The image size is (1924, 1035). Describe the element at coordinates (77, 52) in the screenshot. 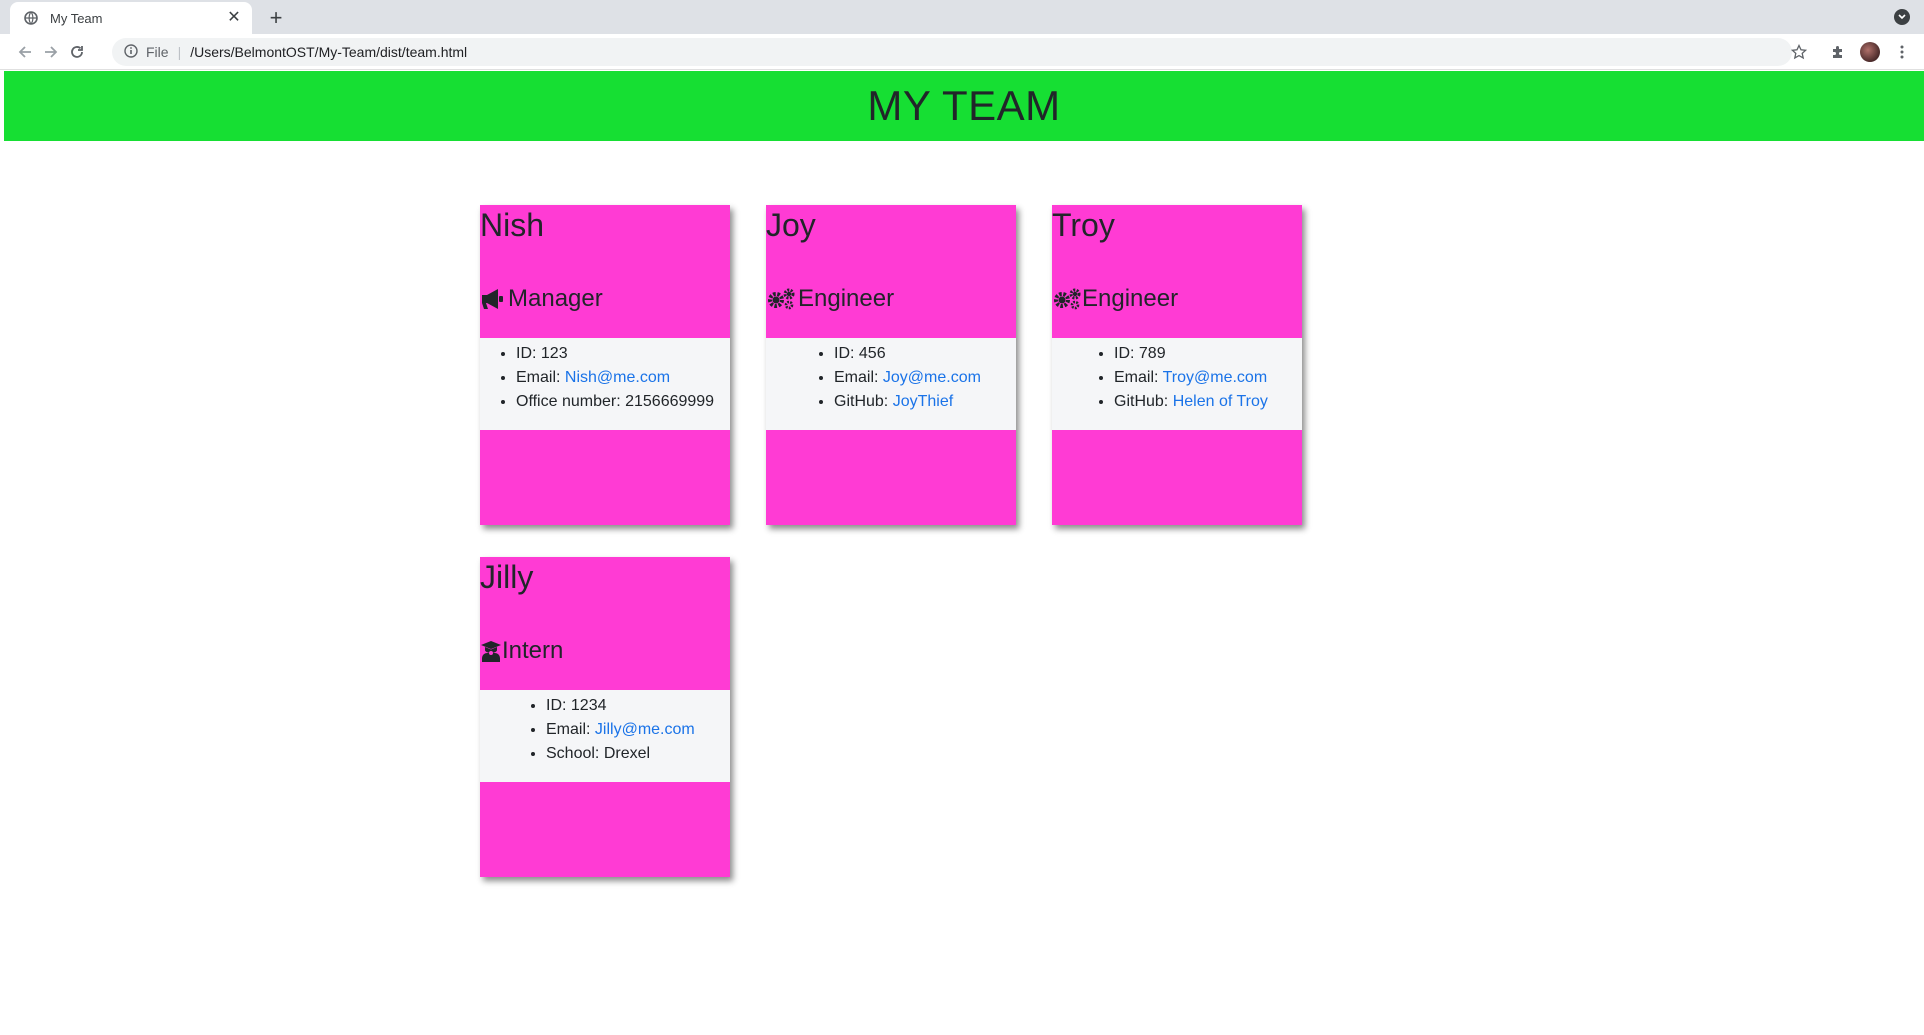

I see `reload-icon` at that location.